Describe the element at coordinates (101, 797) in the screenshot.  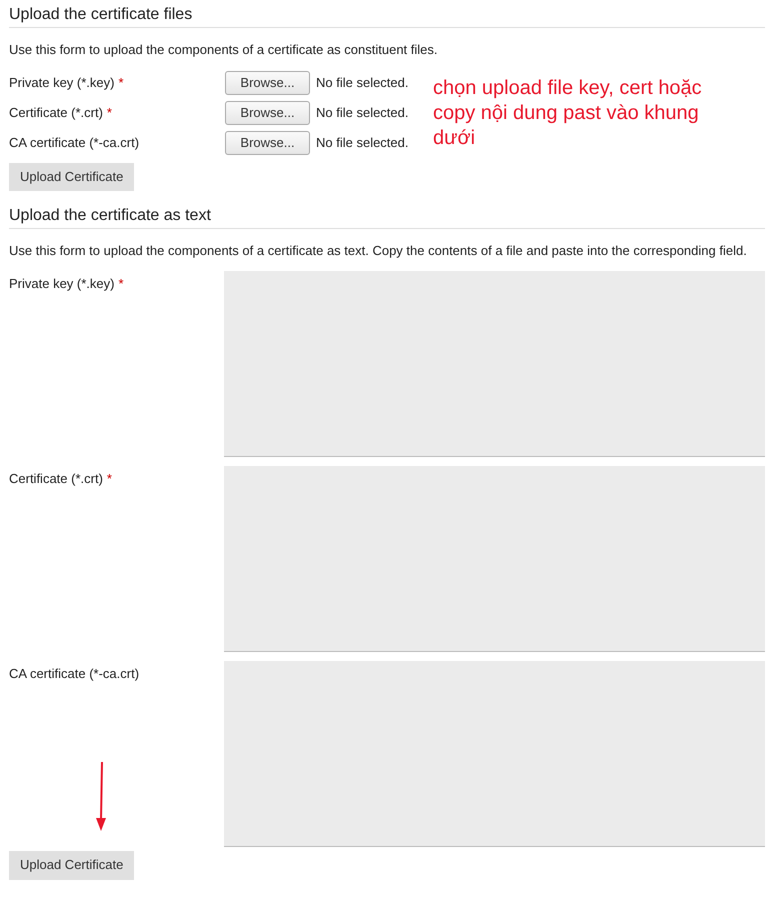
I see `arrow-icon` at that location.